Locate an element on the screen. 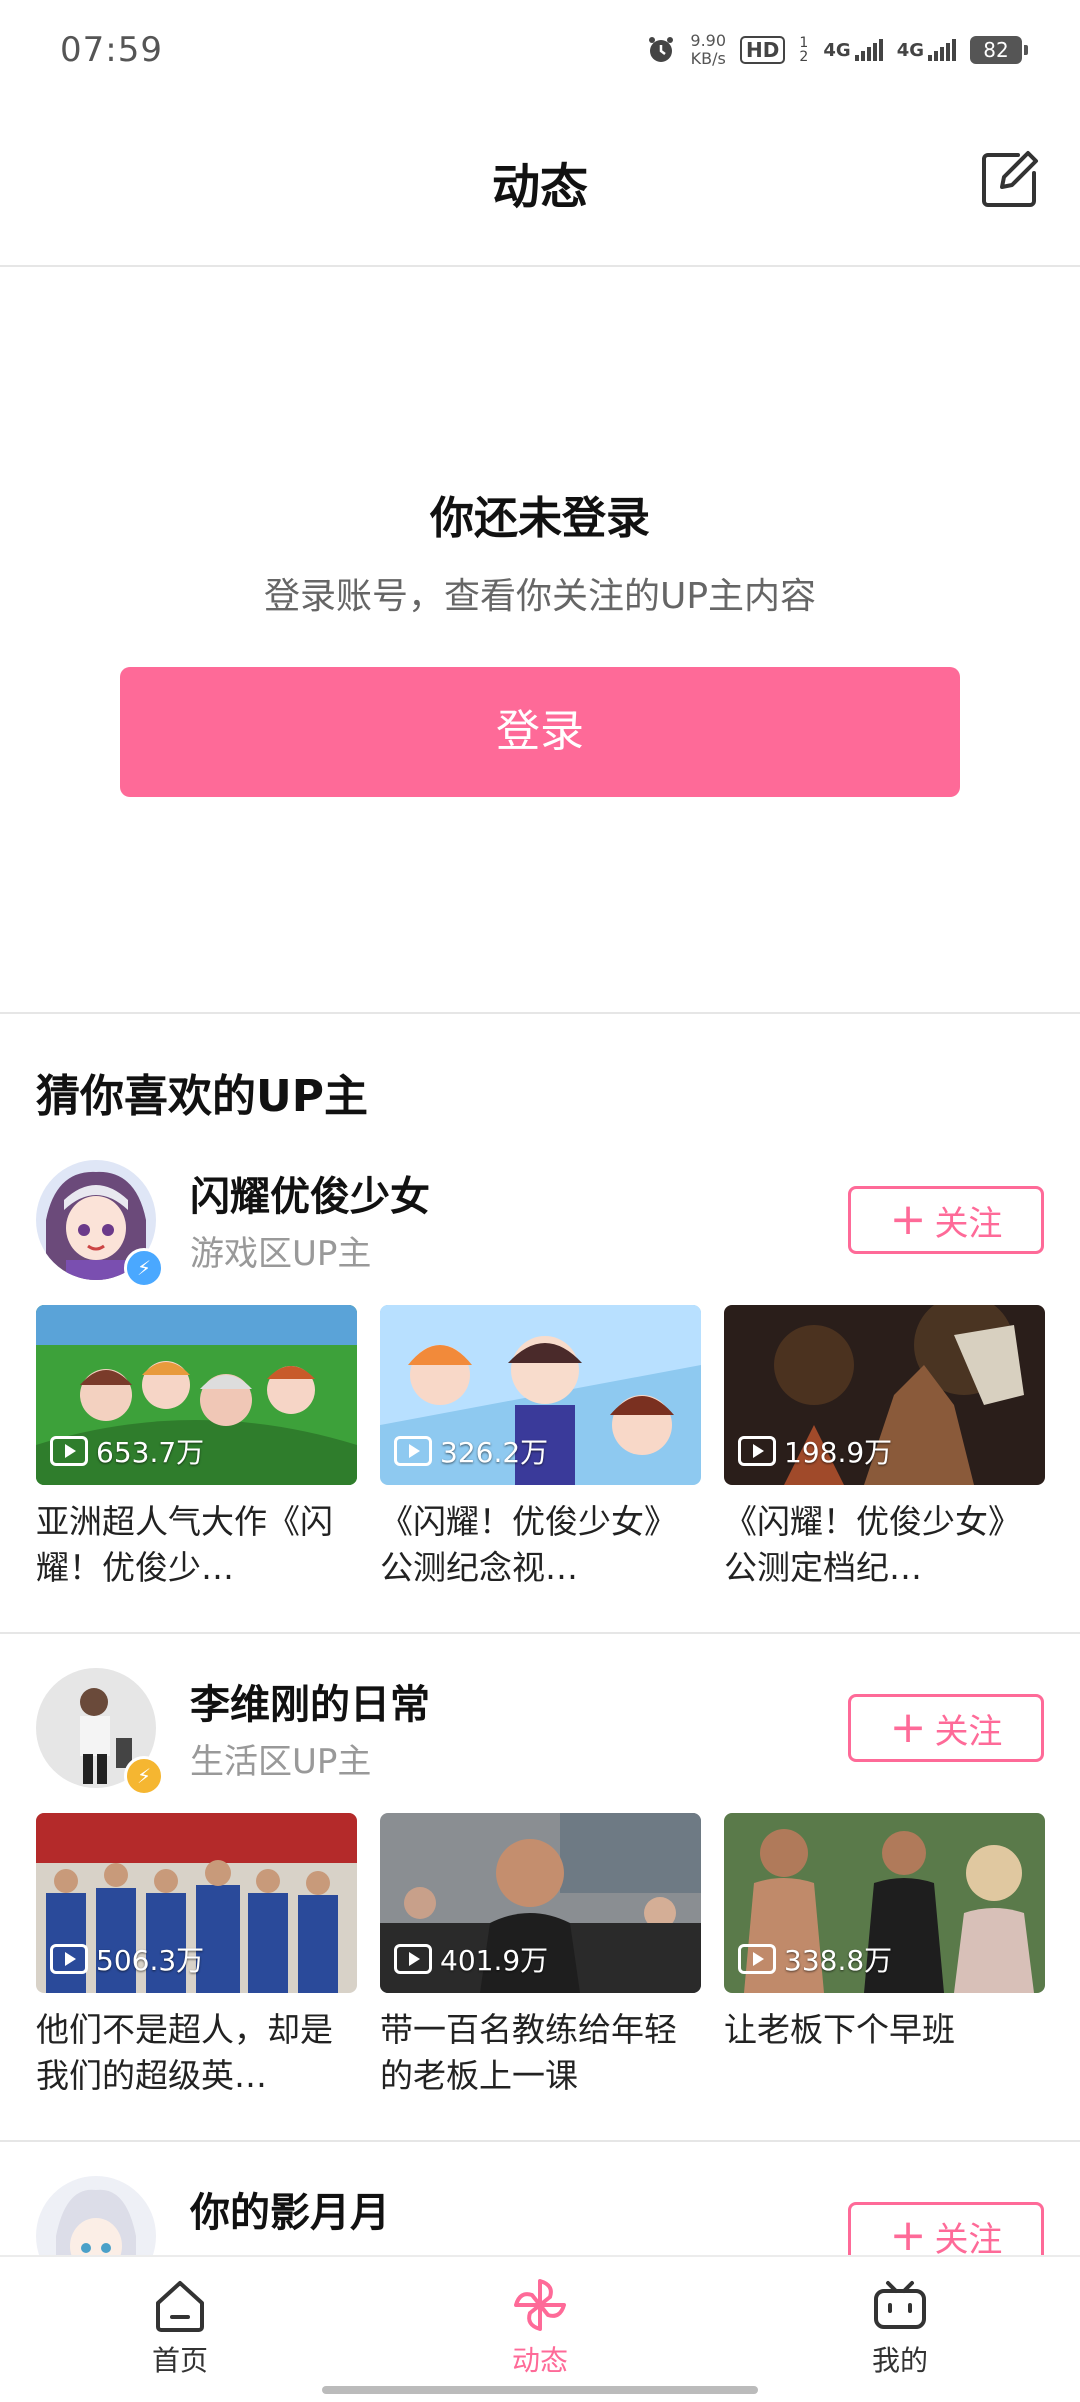 This screenshot has height=2402, width=1080. status-icons: 9.90 KB/s HD 1 2 4G 4G 82 is located at coordinates (837, 50).